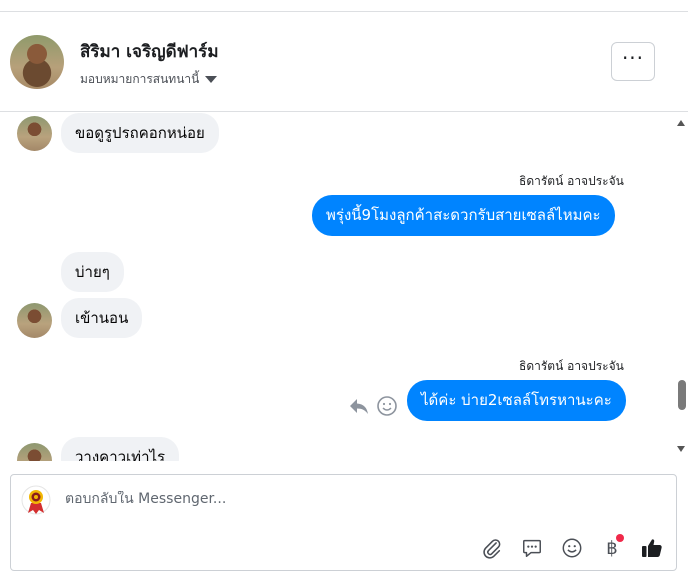  Describe the element at coordinates (516, 400) in the screenshot. I see `outgoing-message-bubble: ได้ค่ะ บ่าย2เซลล์โทรหานะคะ` at that location.